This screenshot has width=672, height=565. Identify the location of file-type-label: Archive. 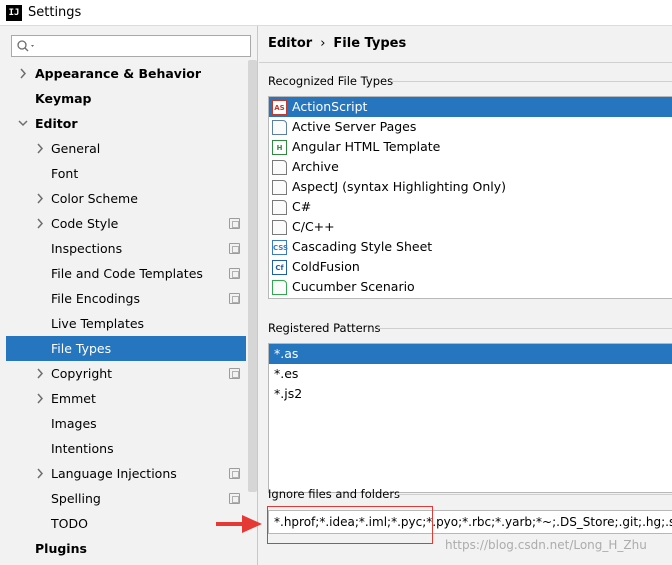
(315, 166).